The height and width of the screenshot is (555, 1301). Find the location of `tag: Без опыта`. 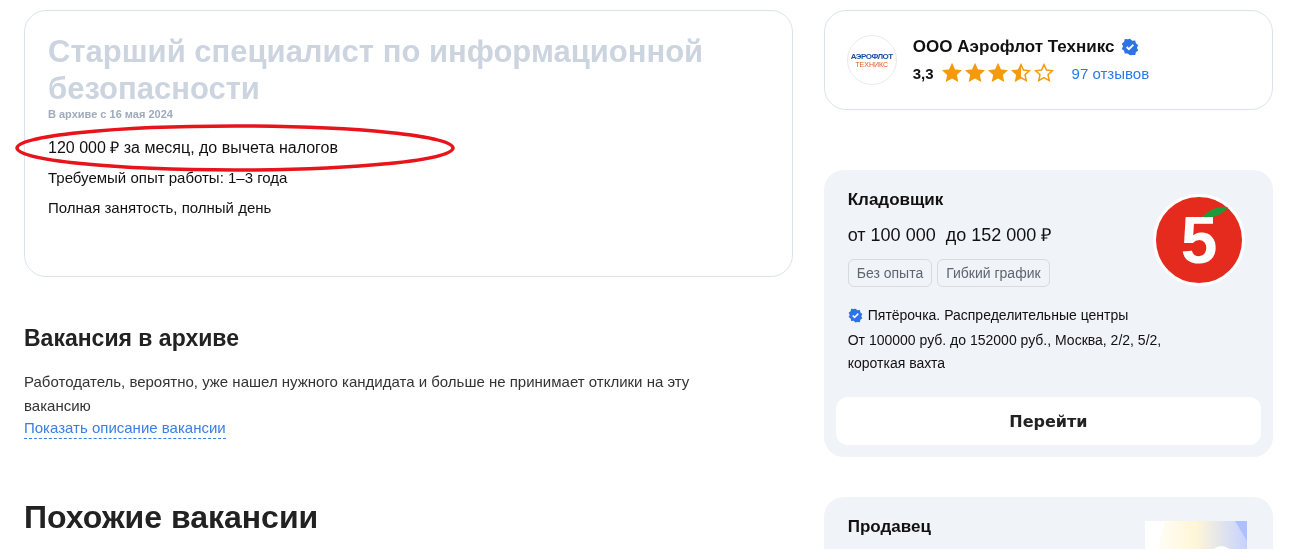

tag: Без опыта is located at coordinates (890, 273).